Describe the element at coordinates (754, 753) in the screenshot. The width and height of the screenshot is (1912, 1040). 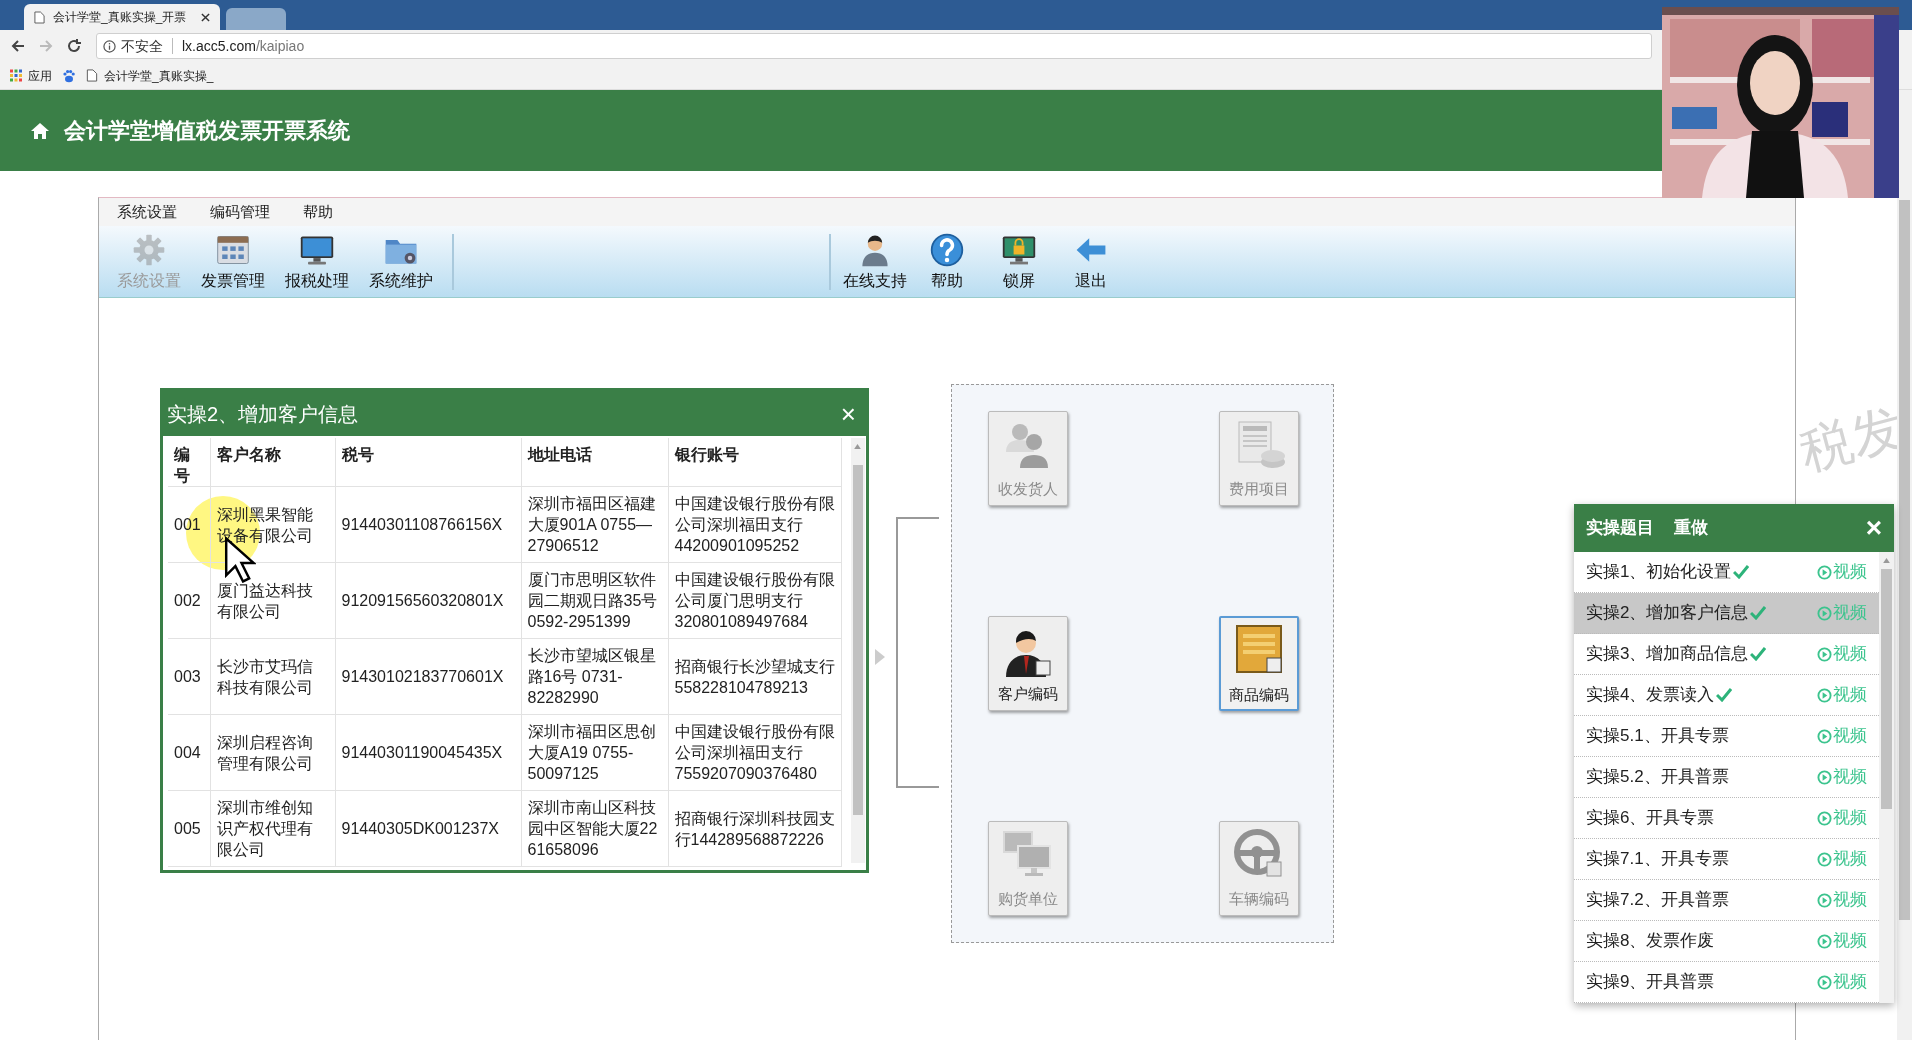
I see `table-cell-text: 中国建设银行股份有限公司深圳福田支行7559207090376480` at that location.